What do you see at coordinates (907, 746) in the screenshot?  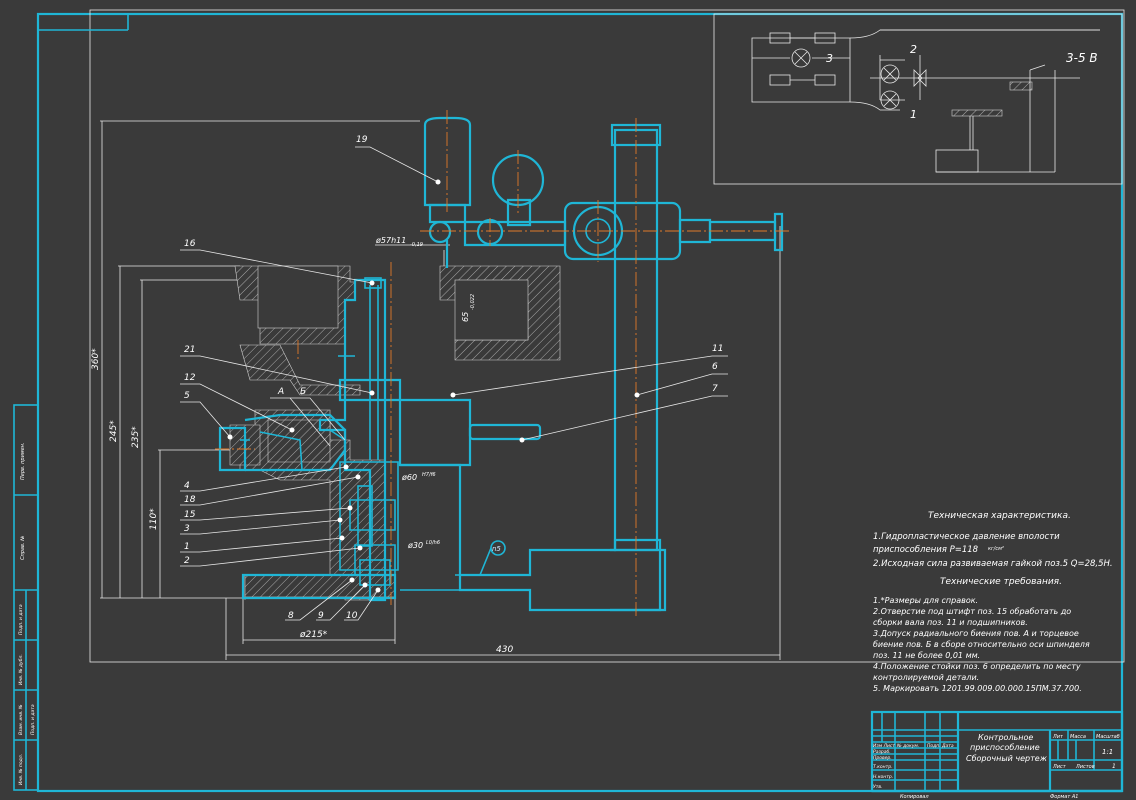 I see `tb-row: № докум.` at bounding box center [907, 746].